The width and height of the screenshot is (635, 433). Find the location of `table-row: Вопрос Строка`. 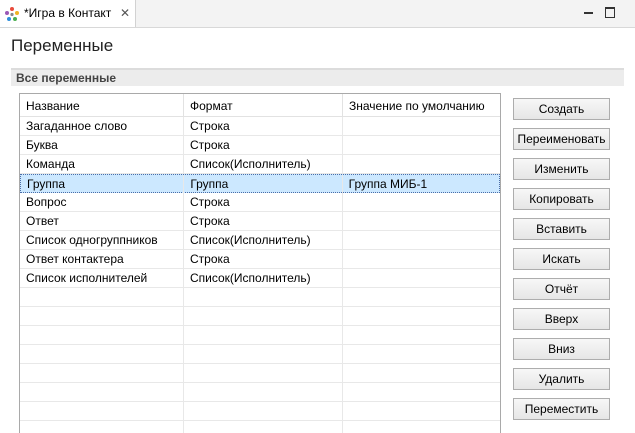

table-row: Вопрос Строка is located at coordinates (260, 202).